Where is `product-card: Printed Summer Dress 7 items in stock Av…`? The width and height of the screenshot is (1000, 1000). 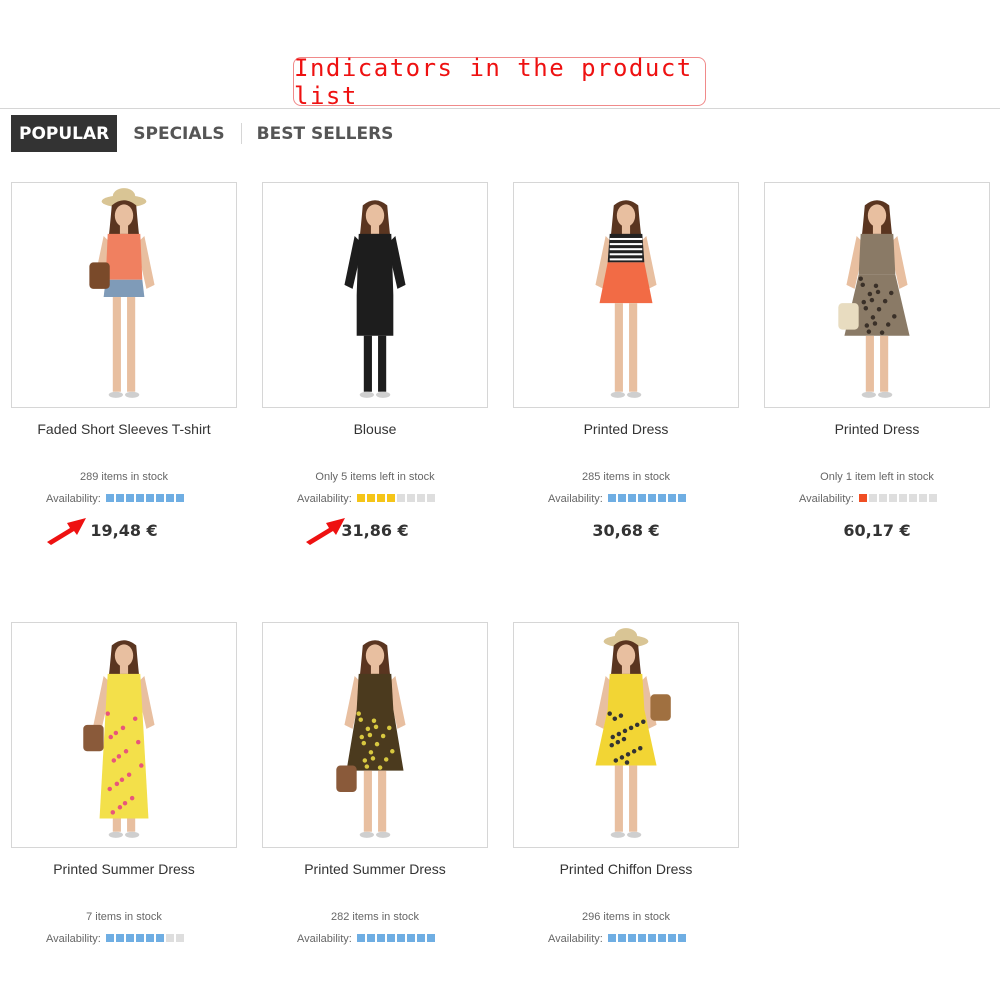 product-card: Printed Summer Dress 7 items in stock Av… is located at coordinates (124, 783).